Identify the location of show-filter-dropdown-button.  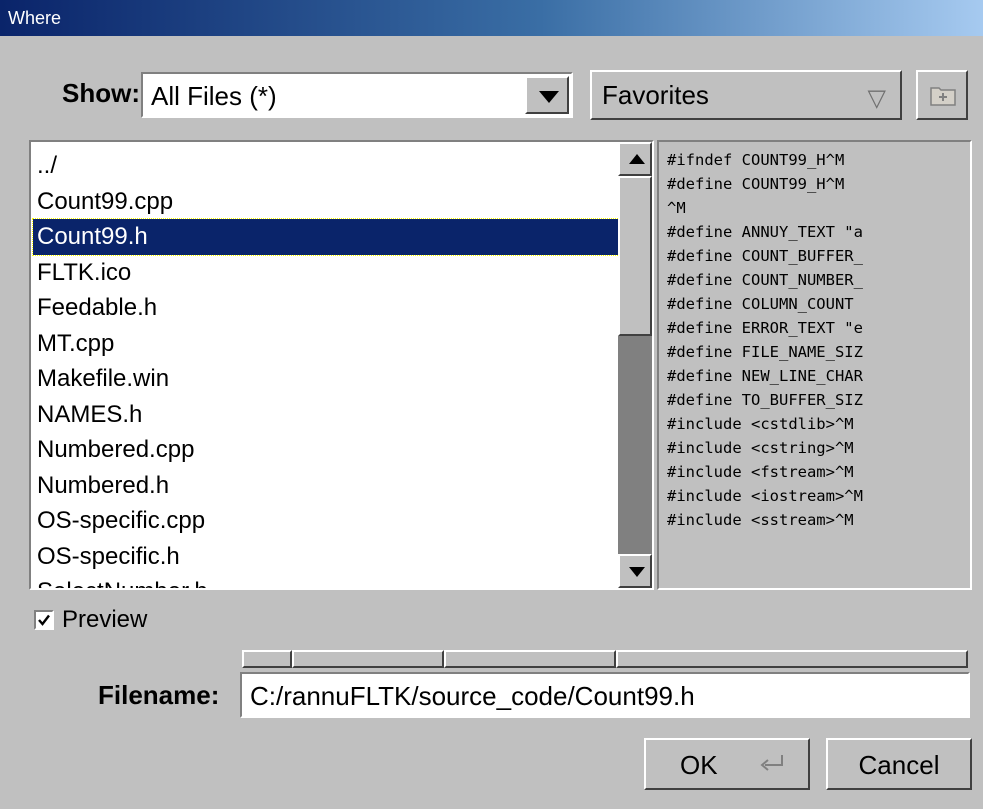
(547, 95).